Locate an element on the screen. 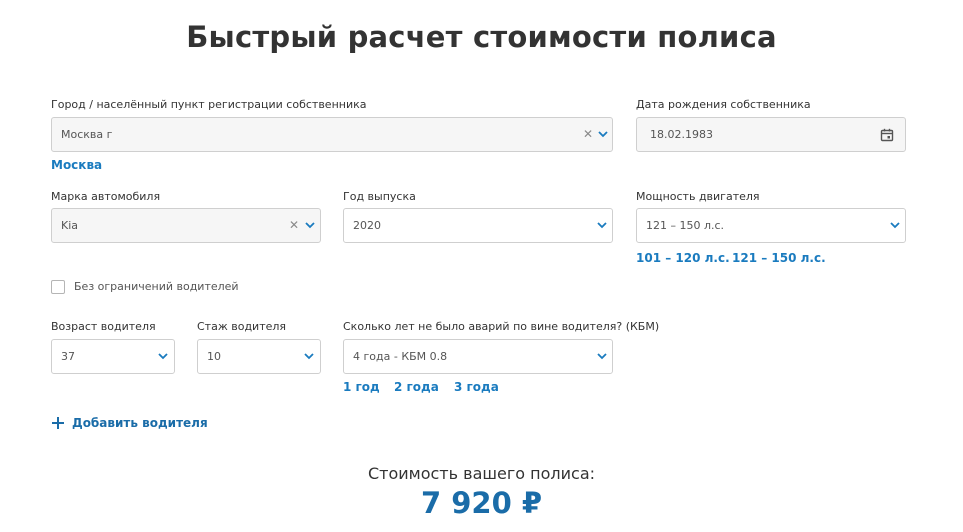 Image resolution: width=963 pixels, height=532 pixels. engine-power-value: 121 – 150 л.с. is located at coordinates (685, 225).